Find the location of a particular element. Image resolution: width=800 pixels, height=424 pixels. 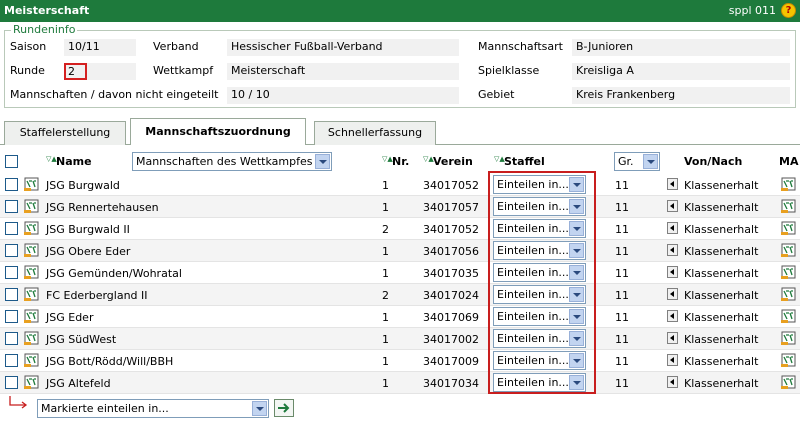

verein-column-header: ▽▲Verein is located at coordinates (448, 161).